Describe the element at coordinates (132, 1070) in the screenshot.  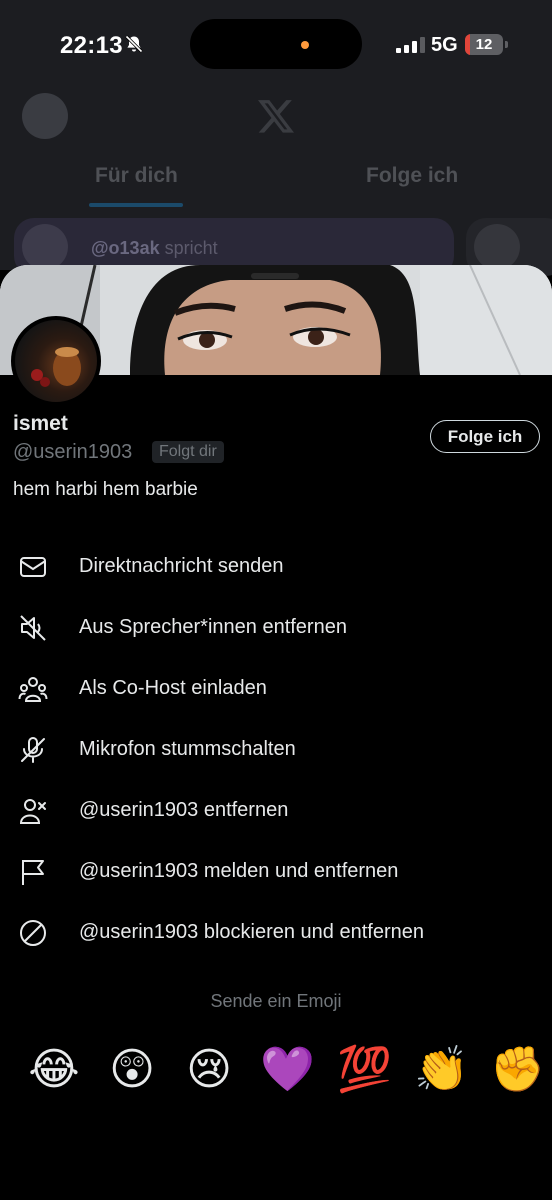
I see `emoji-astonished: 😲` at that location.